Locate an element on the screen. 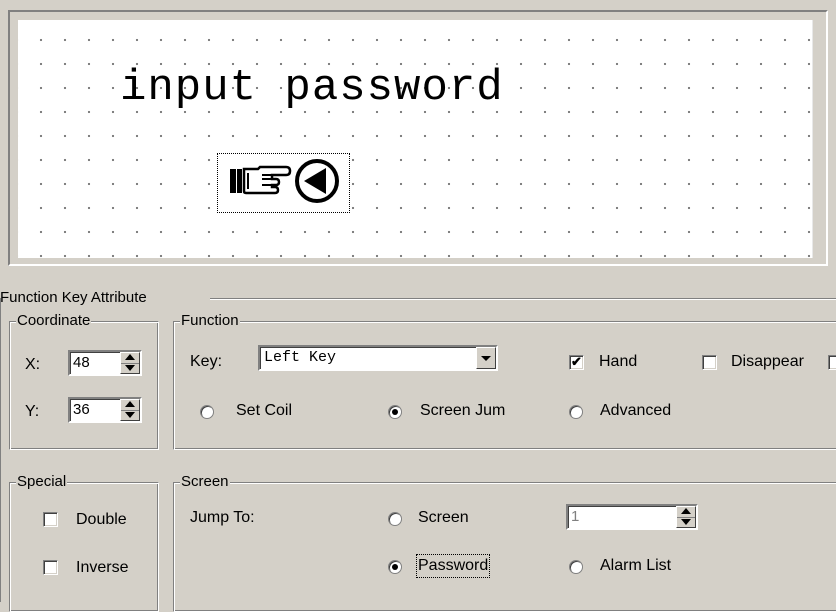  set-coil-label: Set Coil is located at coordinates (264, 411).